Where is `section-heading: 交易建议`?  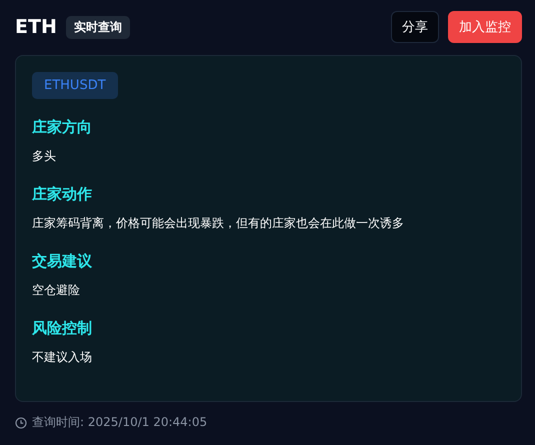 section-heading: 交易建议 is located at coordinates (62, 261).